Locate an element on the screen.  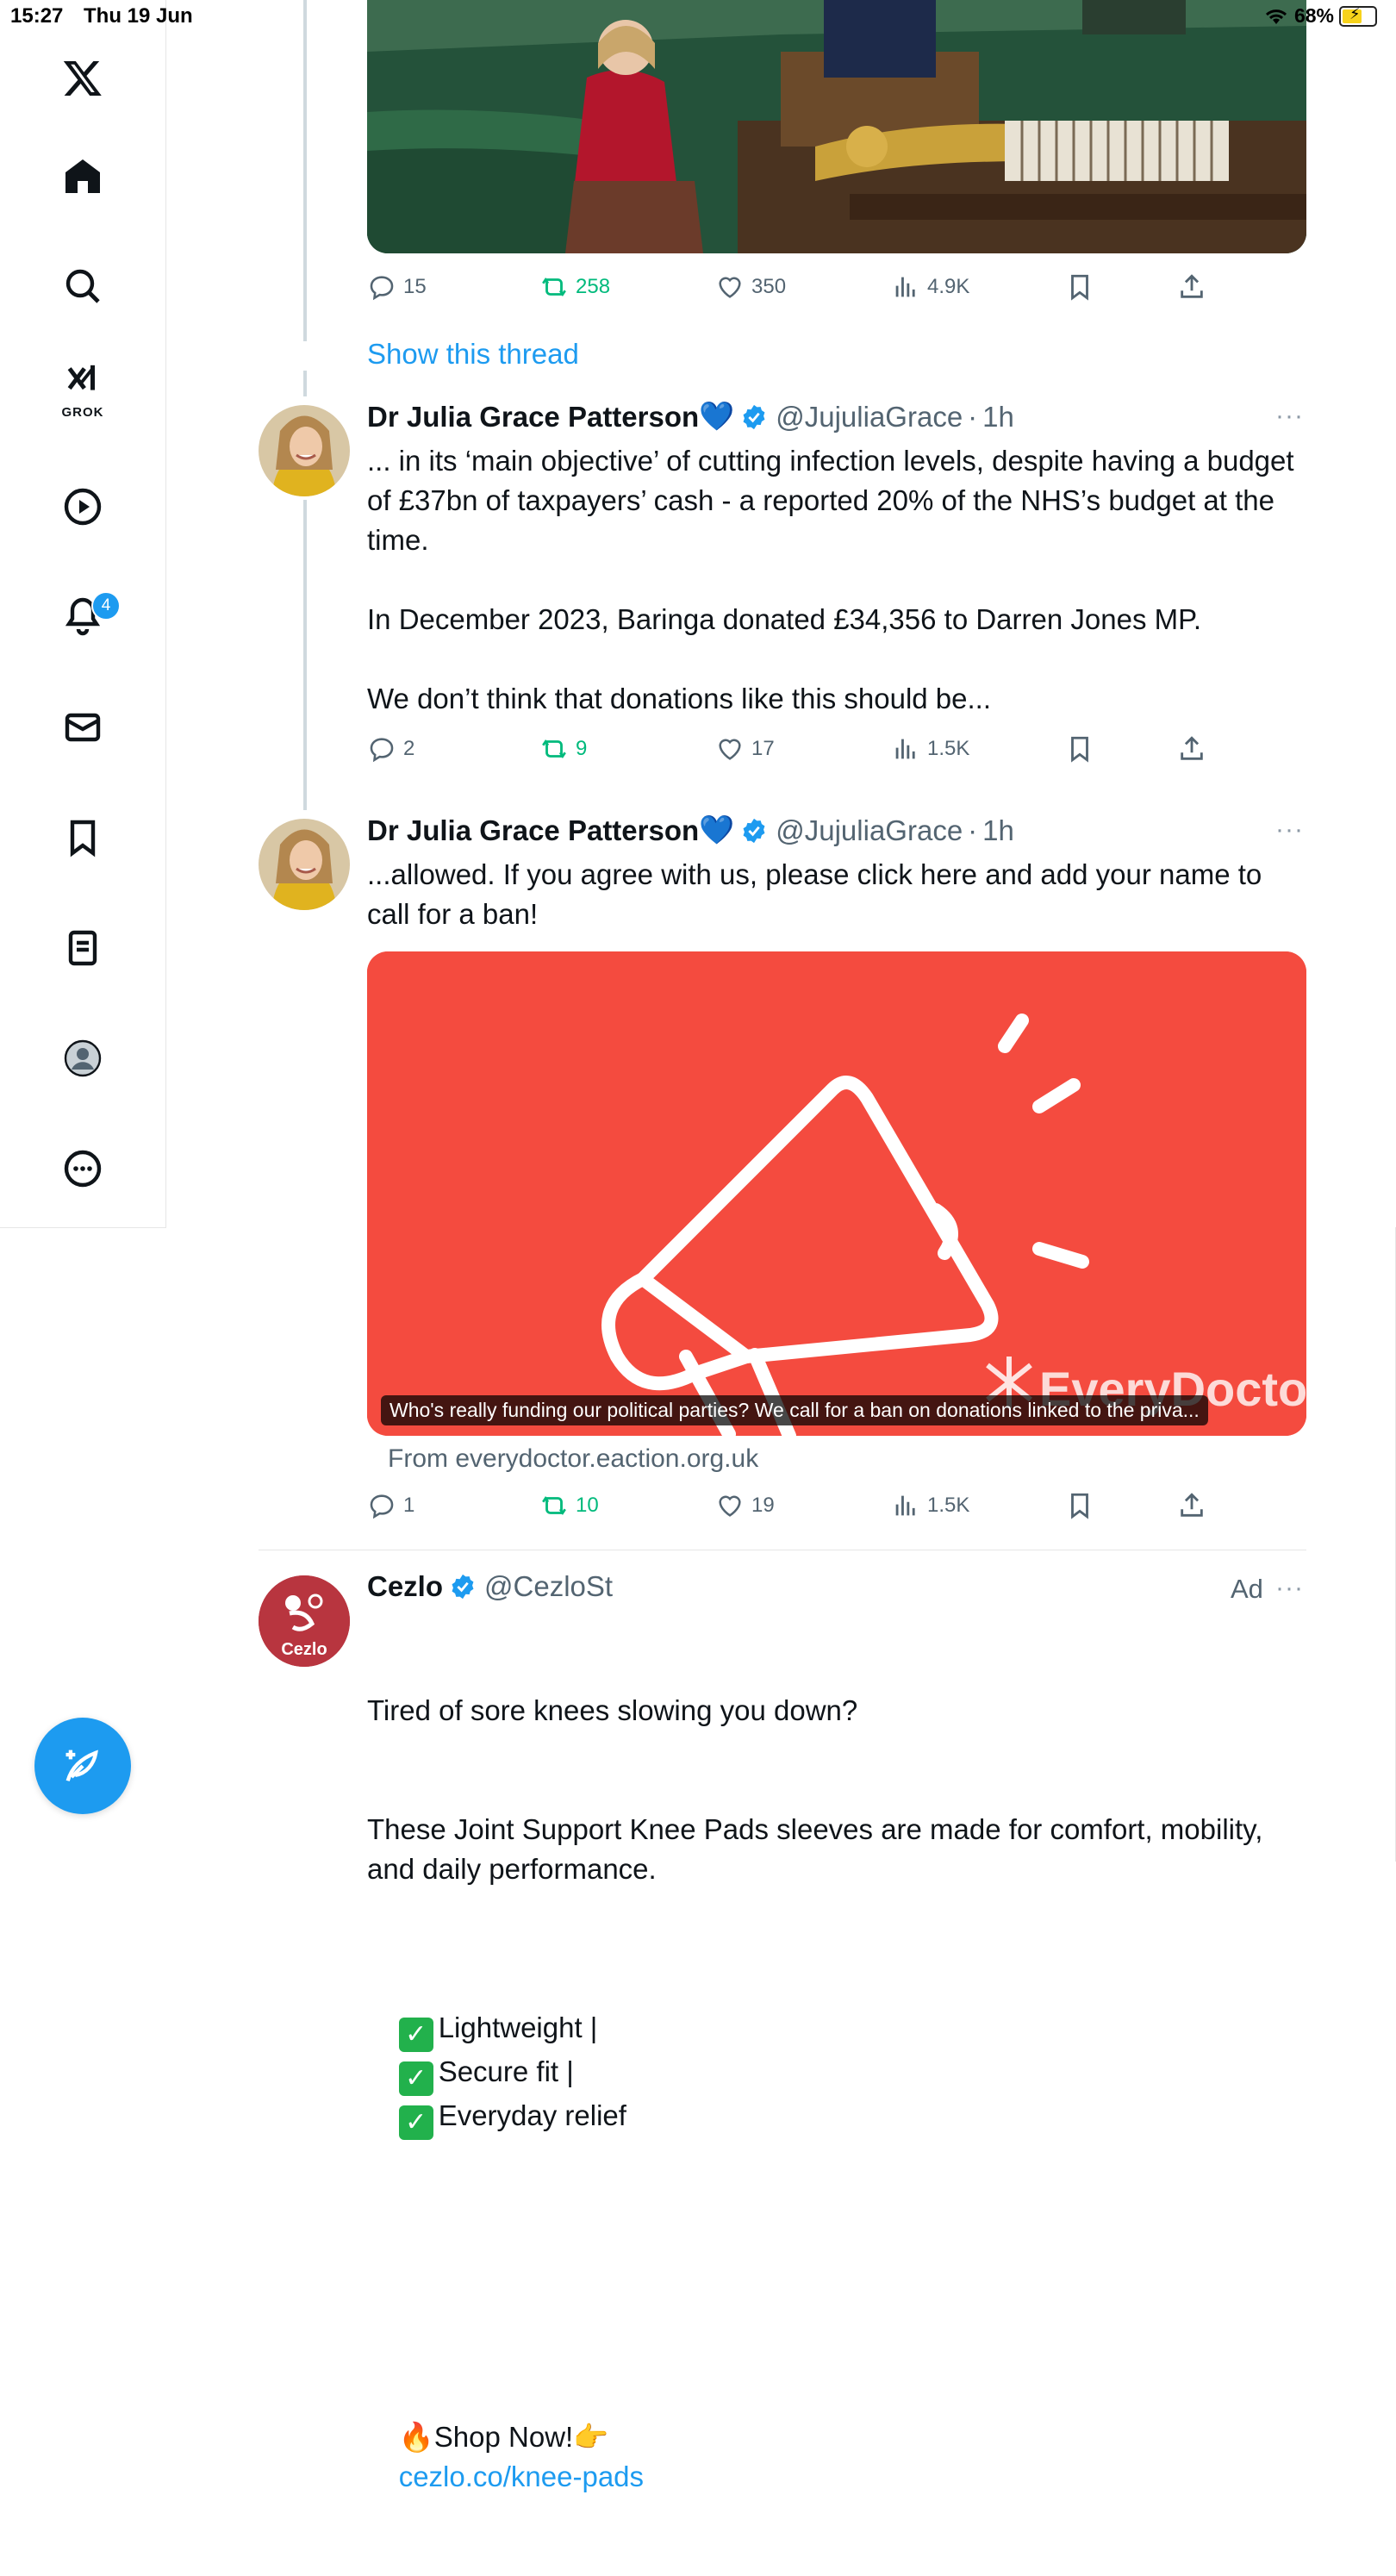
show-thread-link: Show this thread is located at coordinates (473, 354).